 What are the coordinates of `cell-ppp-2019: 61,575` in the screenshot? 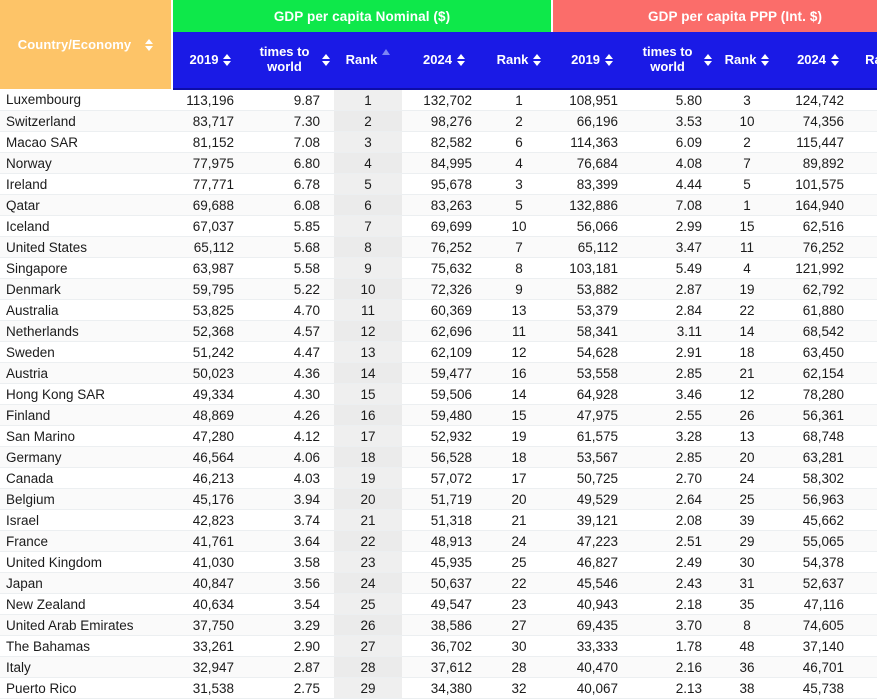 It's located at (592, 436).